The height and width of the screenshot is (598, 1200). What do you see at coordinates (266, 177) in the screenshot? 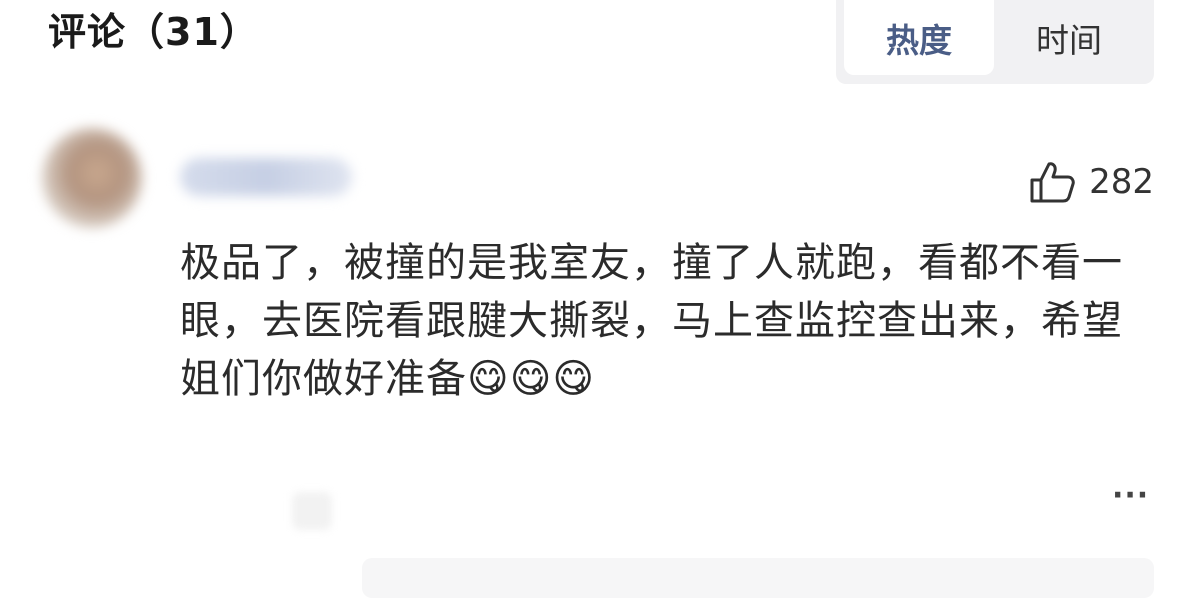
I see `username-blurred` at bounding box center [266, 177].